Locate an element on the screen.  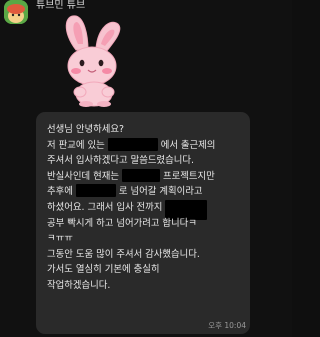
message-line: 주셔서 입사하겠다고 말씀드렸습니다. is located at coordinates (120, 161).